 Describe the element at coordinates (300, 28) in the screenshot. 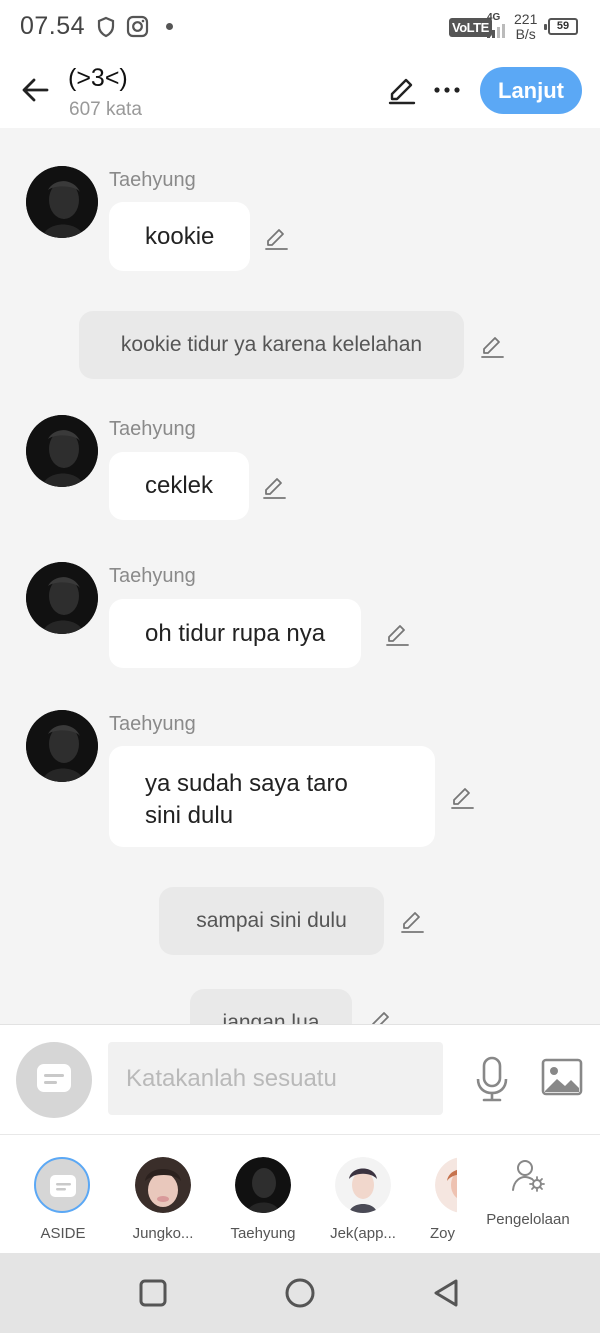

I see `status-bar: 07.54 VoLTE 4G 221 B/s 59` at that location.